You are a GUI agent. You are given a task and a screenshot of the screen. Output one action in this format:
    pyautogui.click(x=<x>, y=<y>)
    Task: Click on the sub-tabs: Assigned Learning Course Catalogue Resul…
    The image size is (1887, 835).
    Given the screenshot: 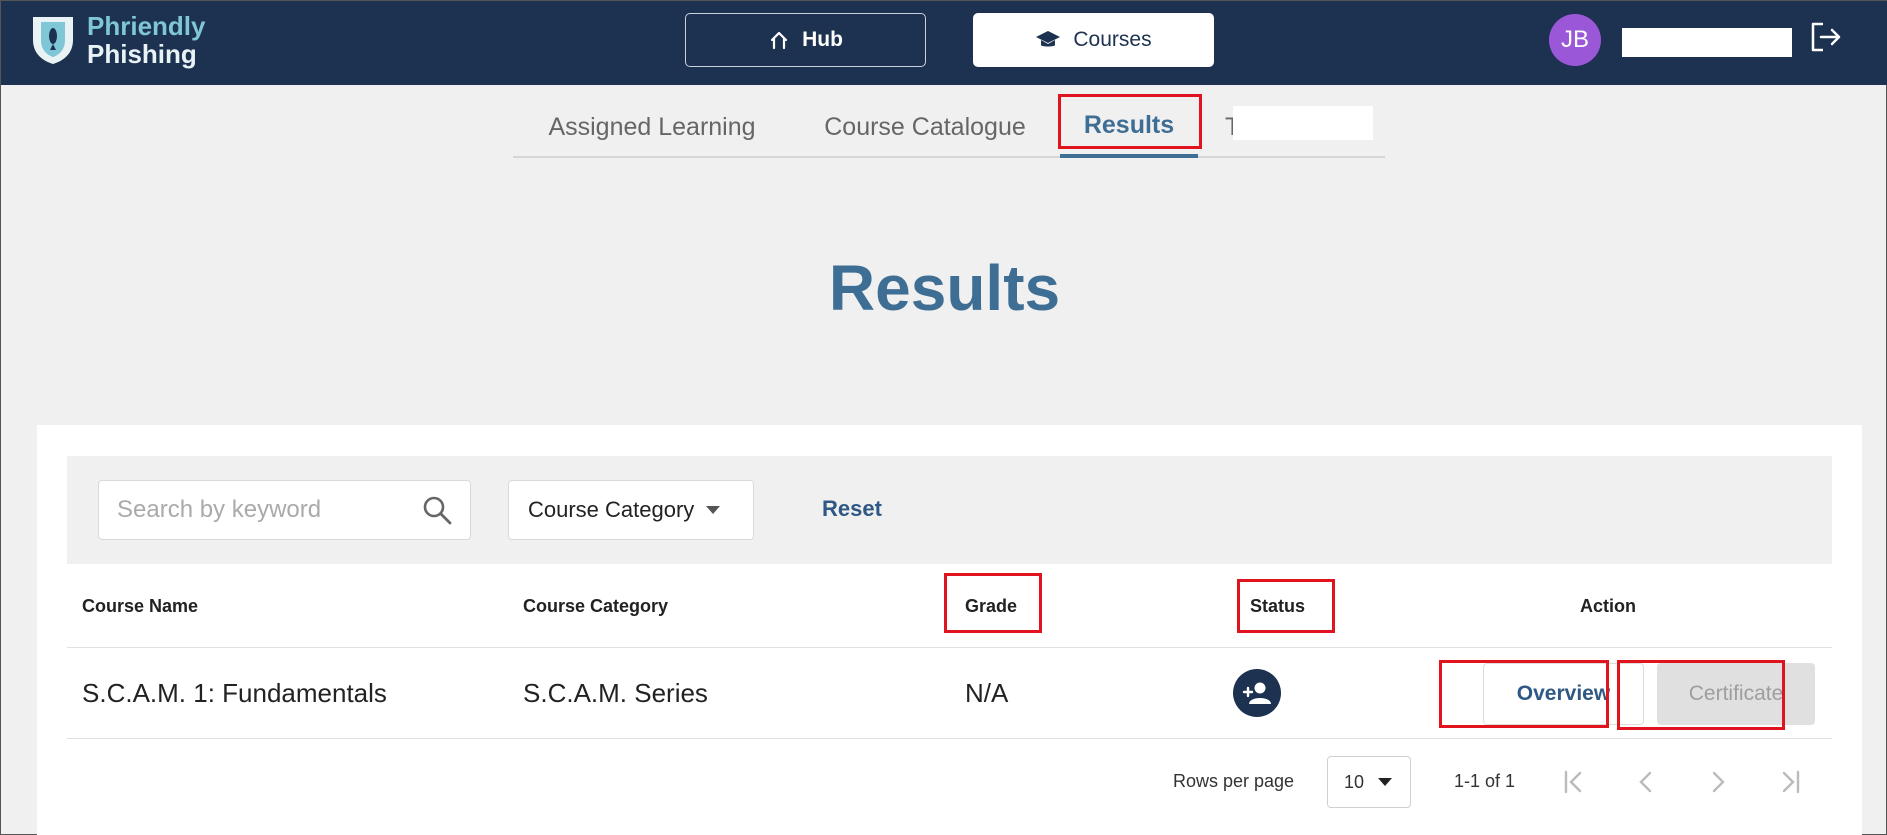 What is the action you would take?
    pyautogui.click(x=949, y=127)
    